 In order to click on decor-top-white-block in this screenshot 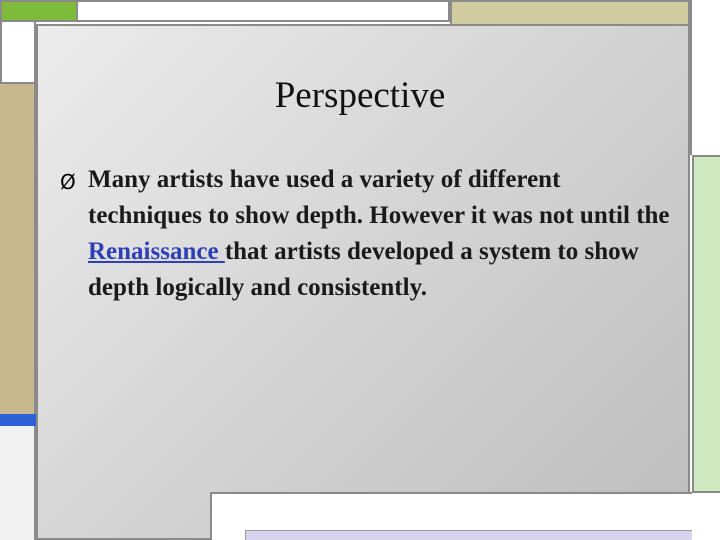, I will do `click(264, 11)`.